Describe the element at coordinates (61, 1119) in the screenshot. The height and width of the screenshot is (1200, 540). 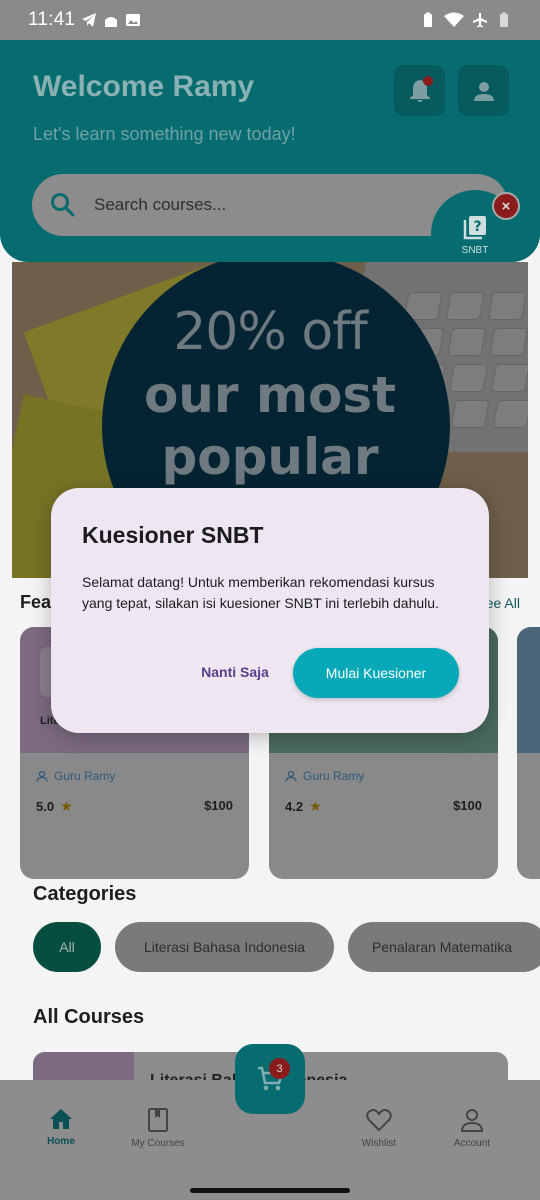
I see `home-icon` at that location.